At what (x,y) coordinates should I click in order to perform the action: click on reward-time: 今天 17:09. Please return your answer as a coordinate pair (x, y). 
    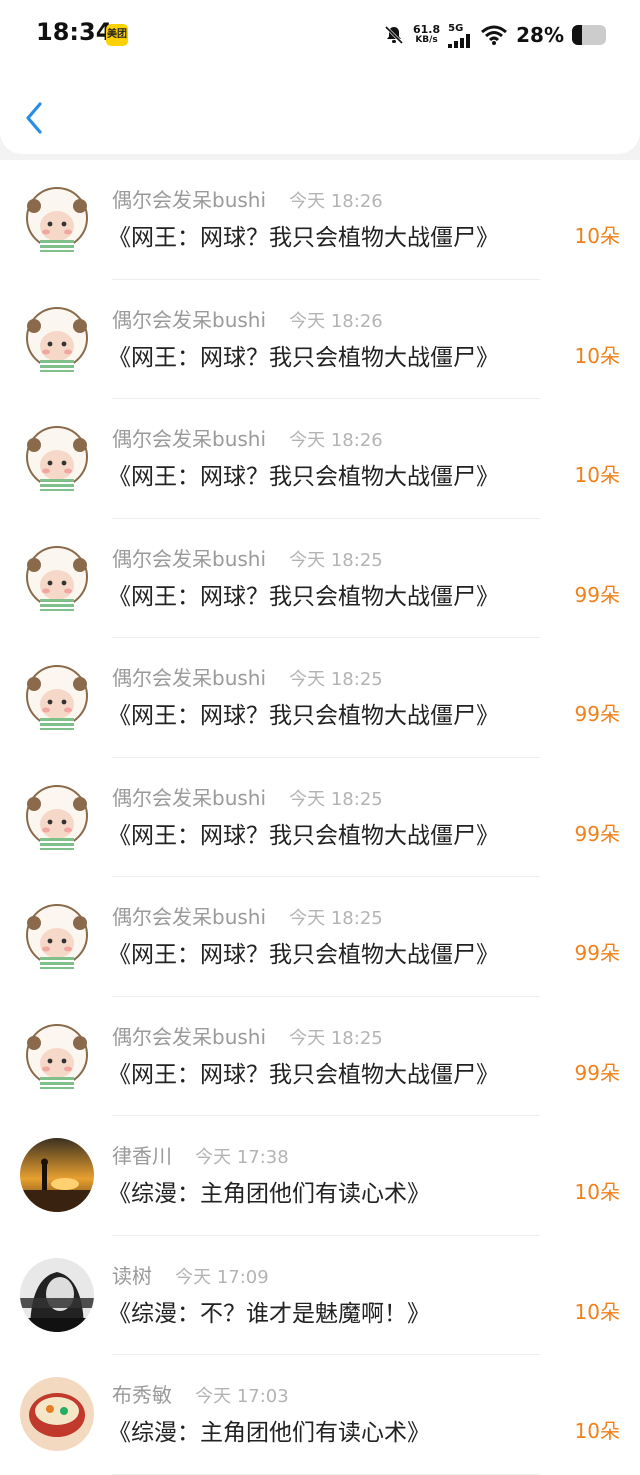
    Looking at the image, I should click on (222, 1277).